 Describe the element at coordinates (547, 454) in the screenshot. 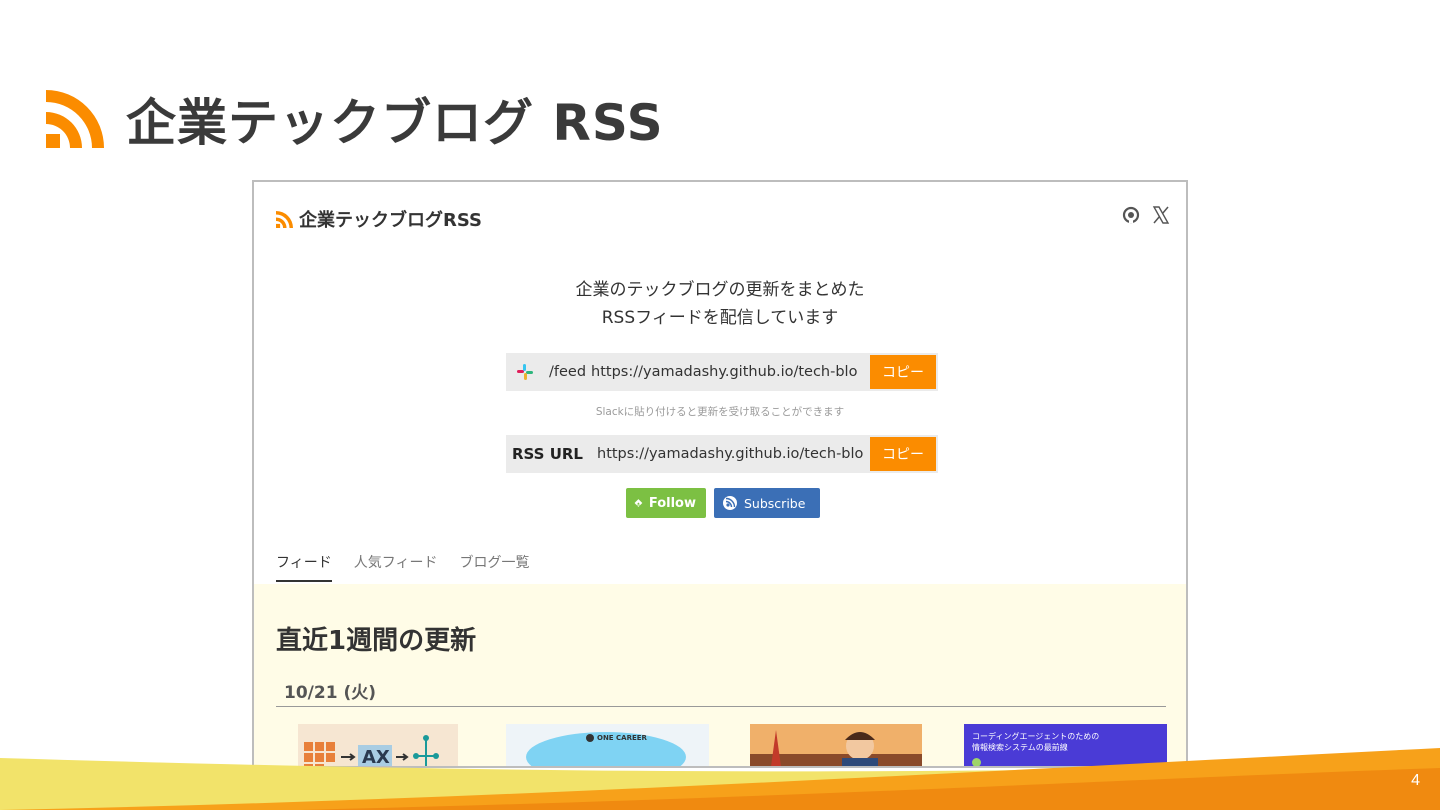

I see `rss-url-label: RSS URL` at that location.